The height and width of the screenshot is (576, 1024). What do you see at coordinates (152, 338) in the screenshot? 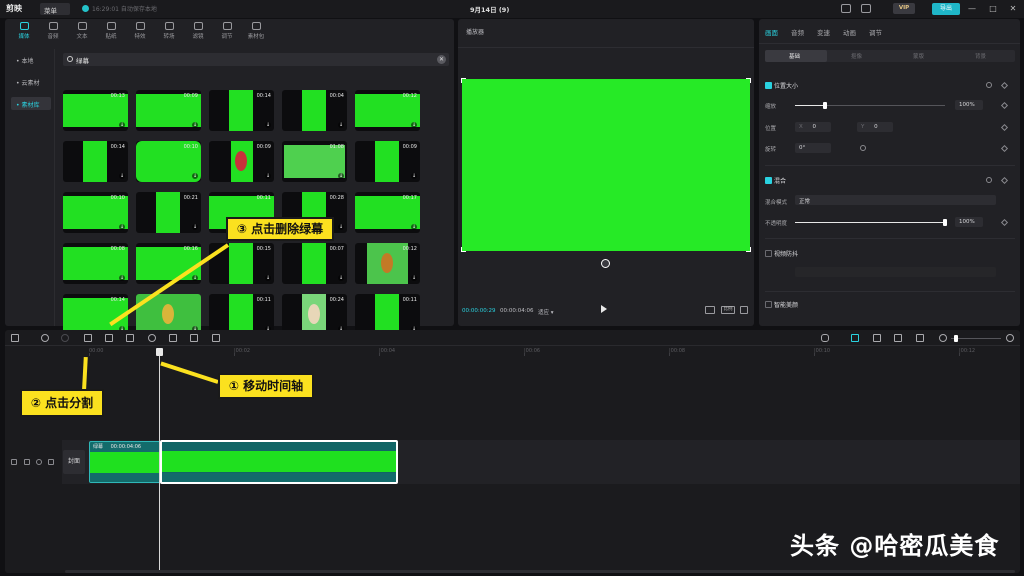
I see `reverse-icon` at bounding box center [152, 338].